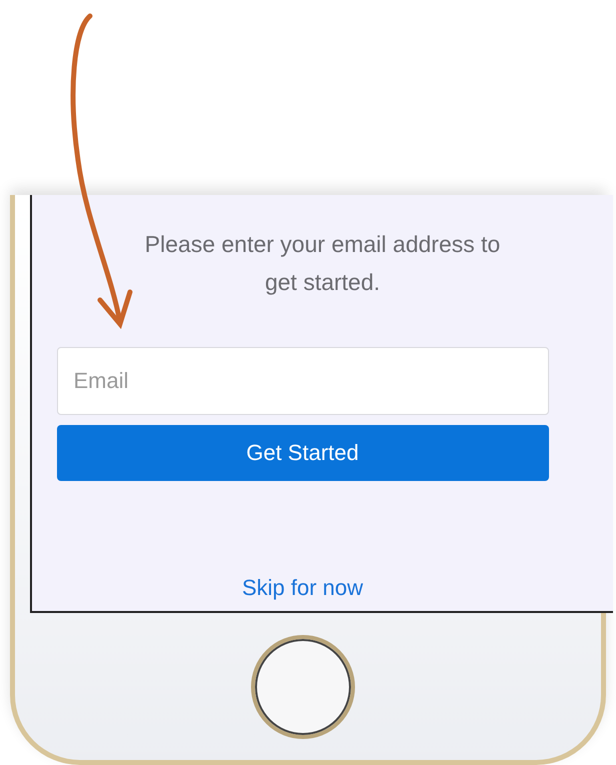 The width and height of the screenshot is (616, 765). I want to click on get-started-button: Get Started, so click(302, 453).